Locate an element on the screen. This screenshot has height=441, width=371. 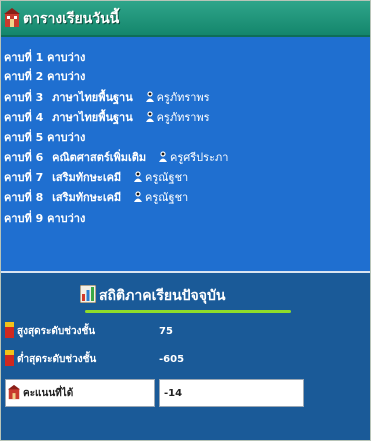
stat-label-cell: ต่ำสุดระดับช่วงชั้น is located at coordinates (80, 360).